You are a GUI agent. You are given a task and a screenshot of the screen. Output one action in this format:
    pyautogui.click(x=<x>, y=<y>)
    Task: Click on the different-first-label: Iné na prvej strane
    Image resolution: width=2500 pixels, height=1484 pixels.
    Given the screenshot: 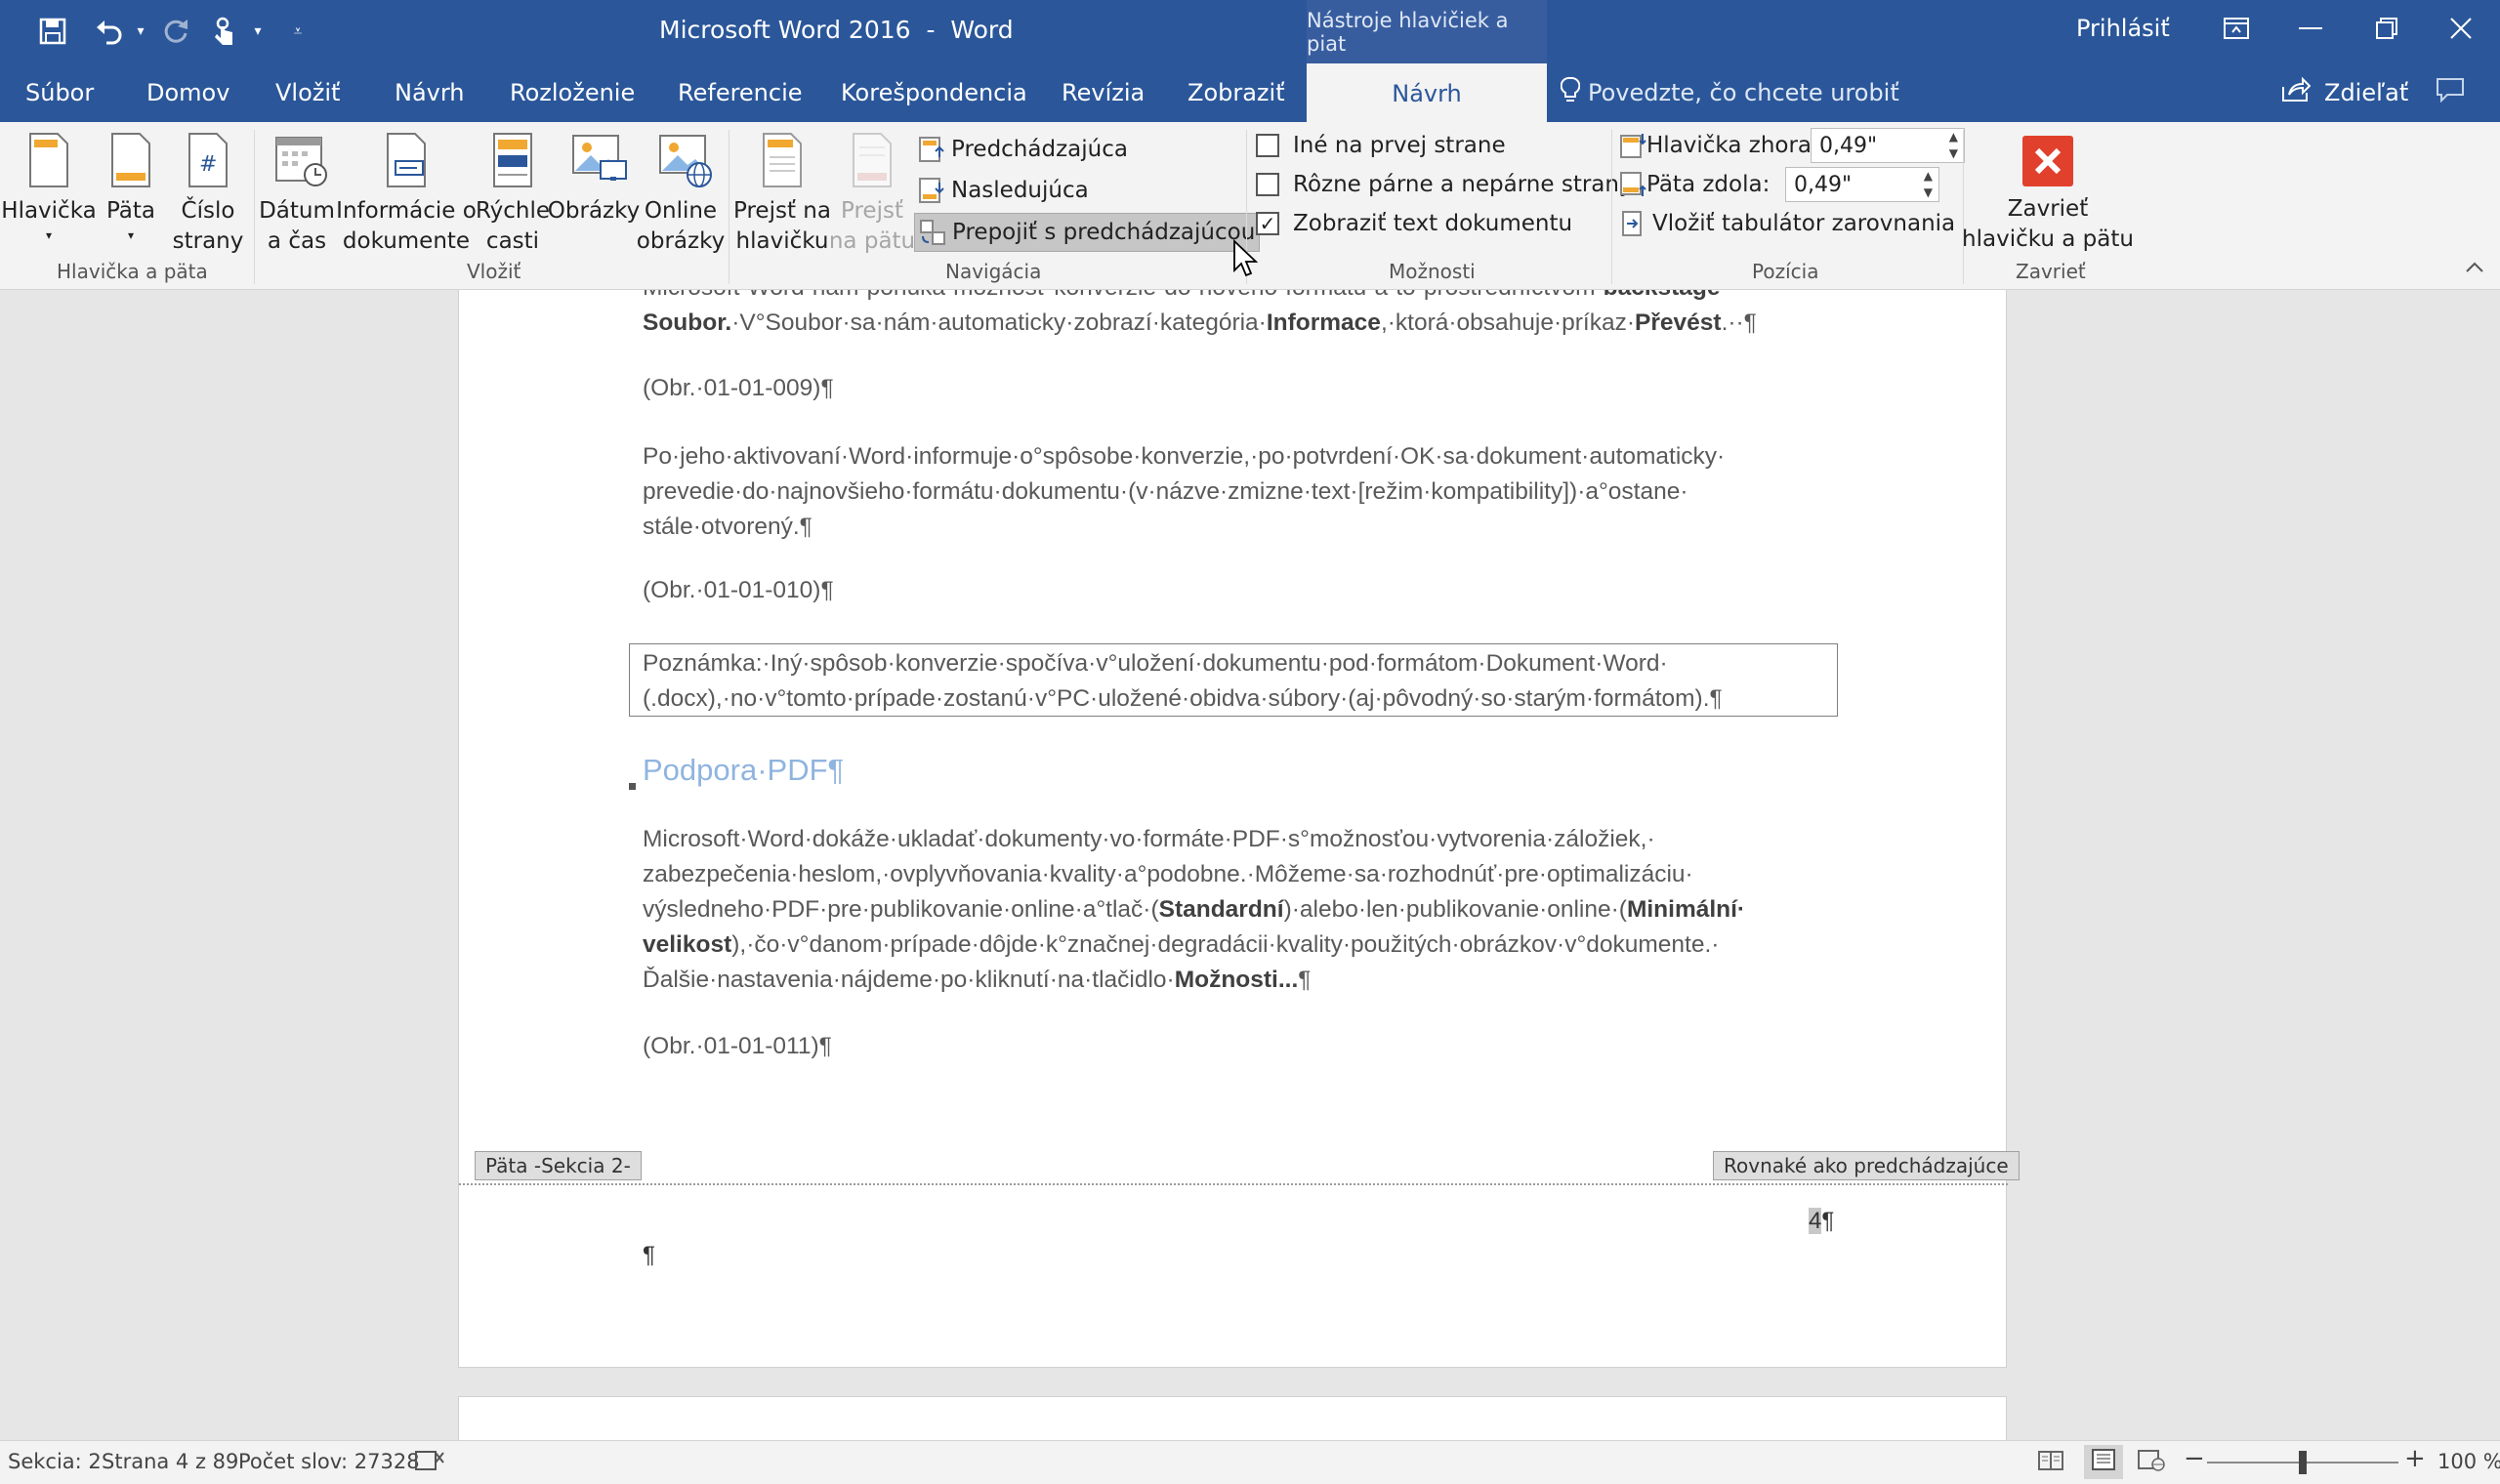 What is the action you would take?
    pyautogui.click(x=1399, y=146)
    